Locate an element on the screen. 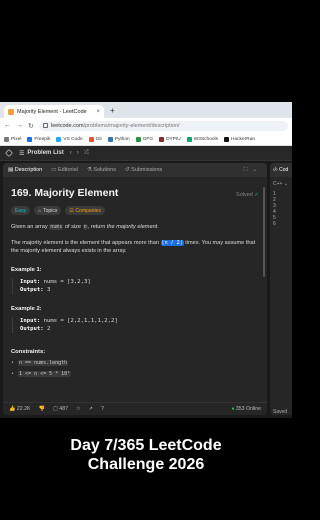 This screenshot has width=320, height=520. bookmark-item: HackerRan is located at coordinates (239, 139).